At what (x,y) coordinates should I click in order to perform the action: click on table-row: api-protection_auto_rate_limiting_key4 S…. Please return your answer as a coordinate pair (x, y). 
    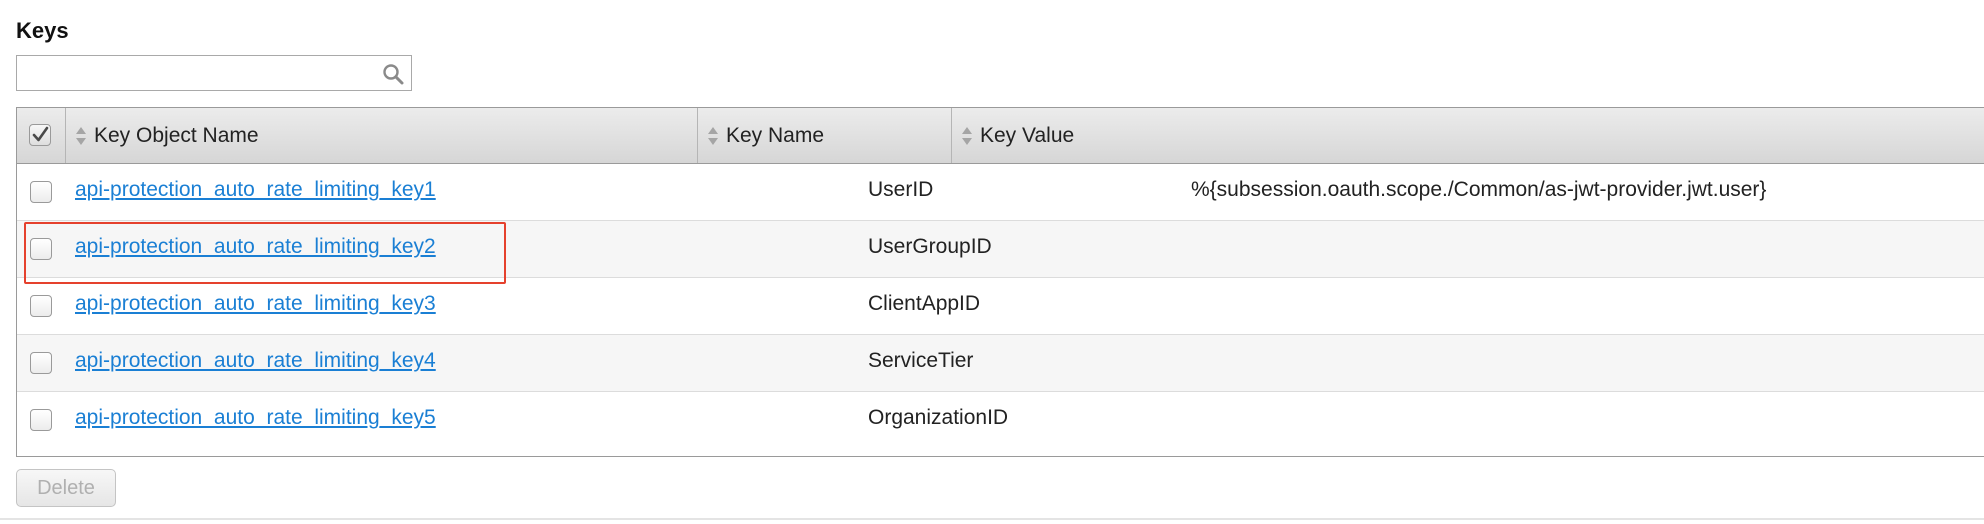
    Looking at the image, I should click on (1000, 363).